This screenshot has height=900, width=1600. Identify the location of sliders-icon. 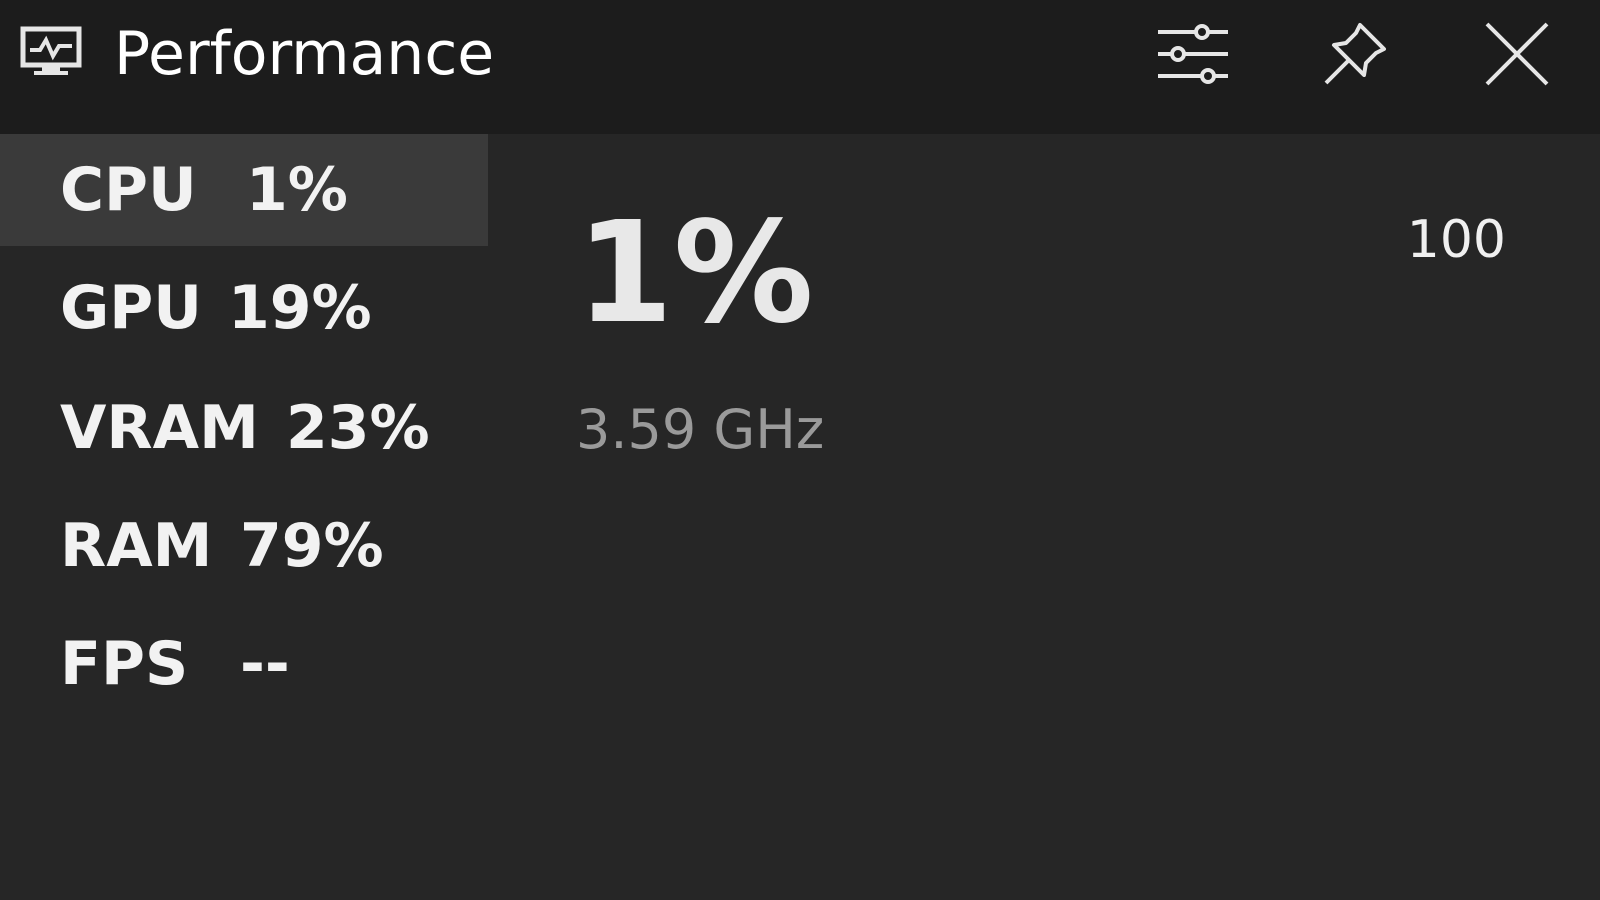
(1193, 54).